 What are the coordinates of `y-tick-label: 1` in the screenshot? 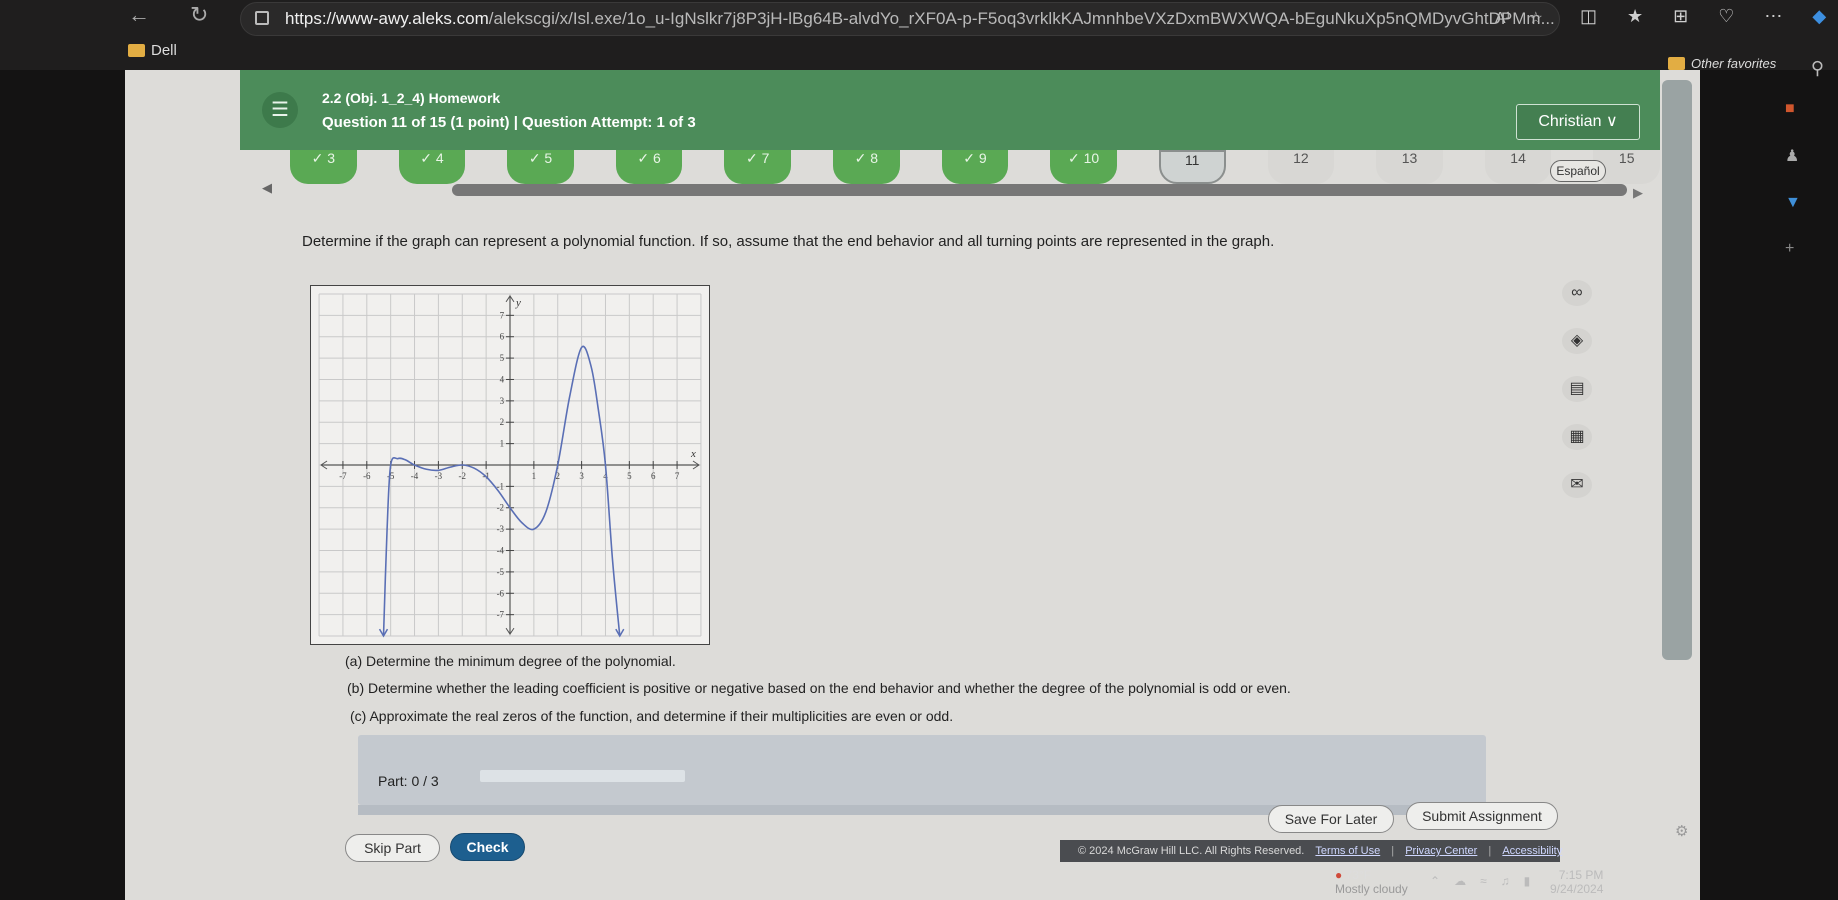 It's located at (502, 444).